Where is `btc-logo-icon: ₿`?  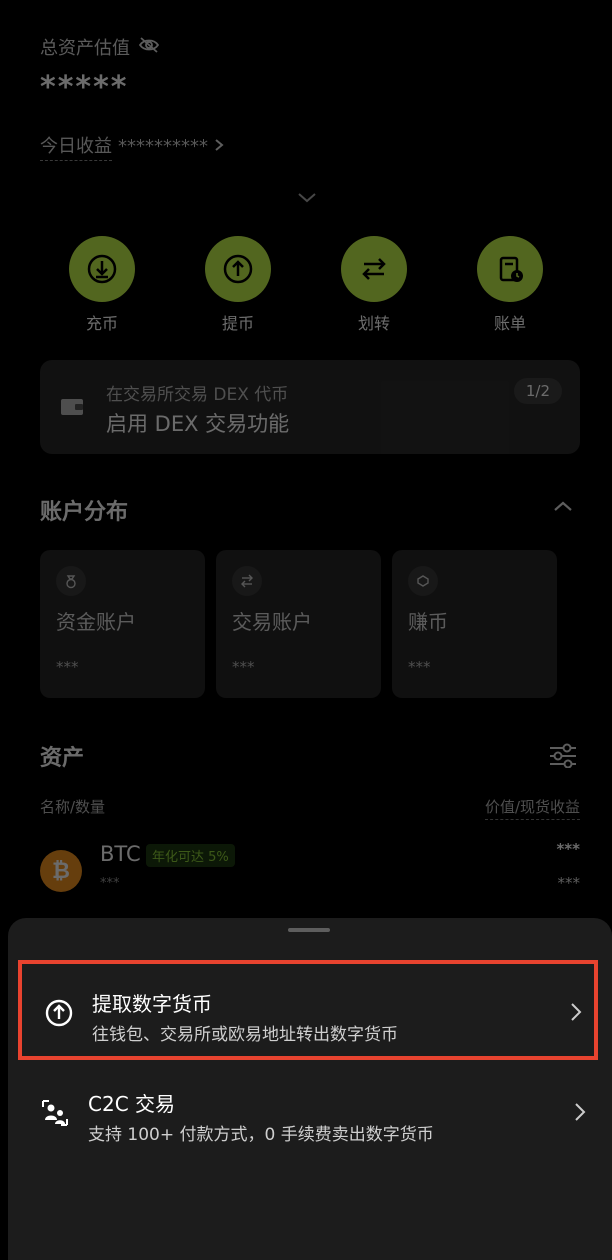
btc-logo-icon: ₿ is located at coordinates (61, 871).